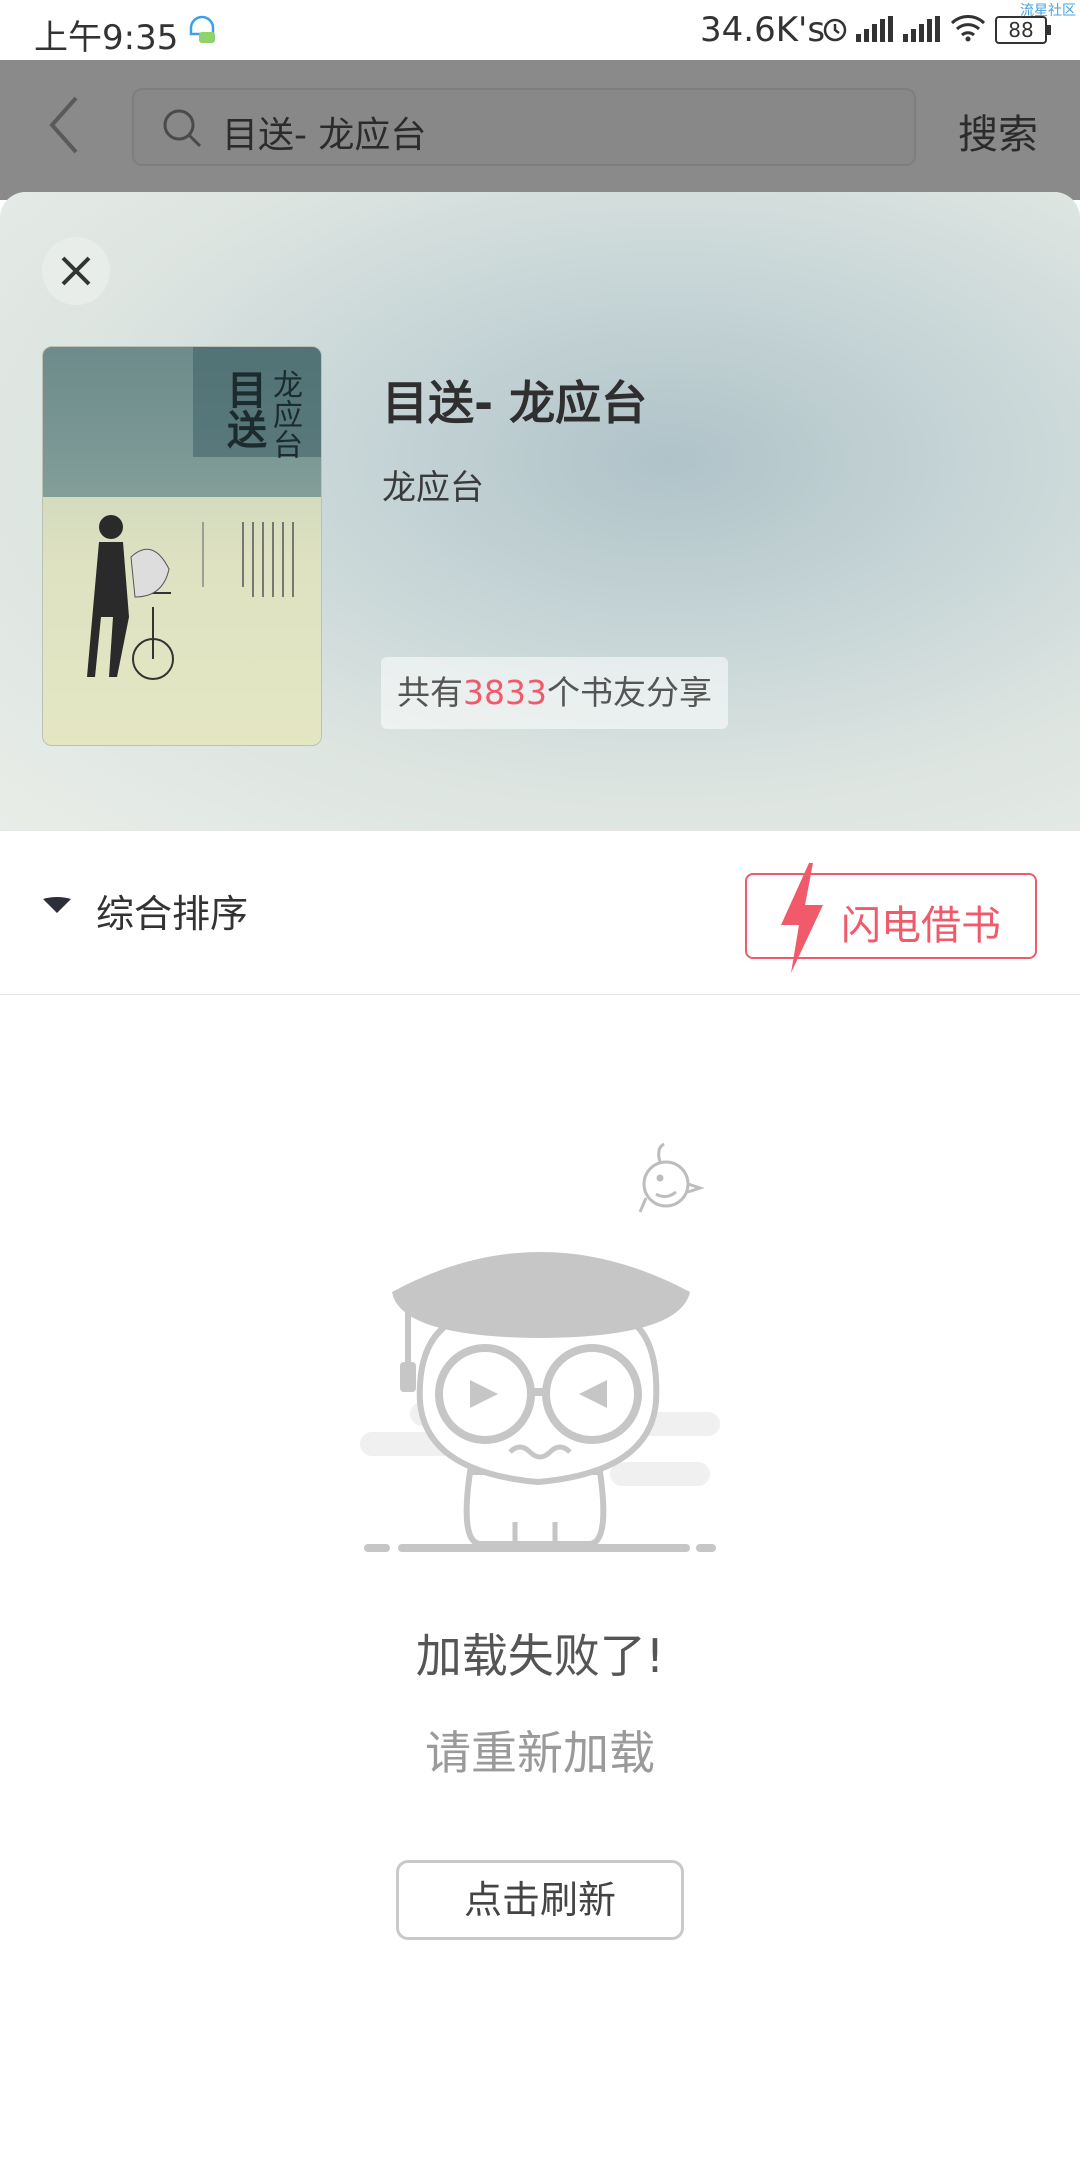 This screenshot has width=1080, height=2160. I want to click on search-header: 目送- 龙应台 搜索, so click(540, 130).